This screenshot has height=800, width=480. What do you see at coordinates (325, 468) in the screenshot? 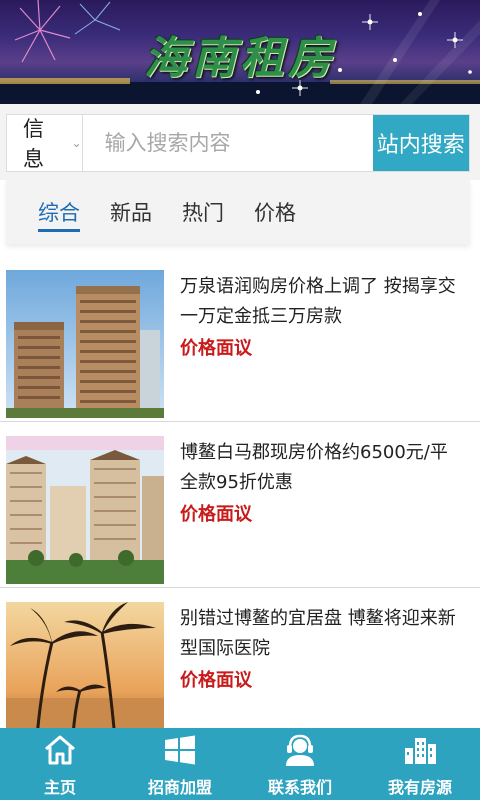
I see `listing-title: 博鳌白马郡现房价格约6500元/平 全款95折优惠` at bounding box center [325, 468].